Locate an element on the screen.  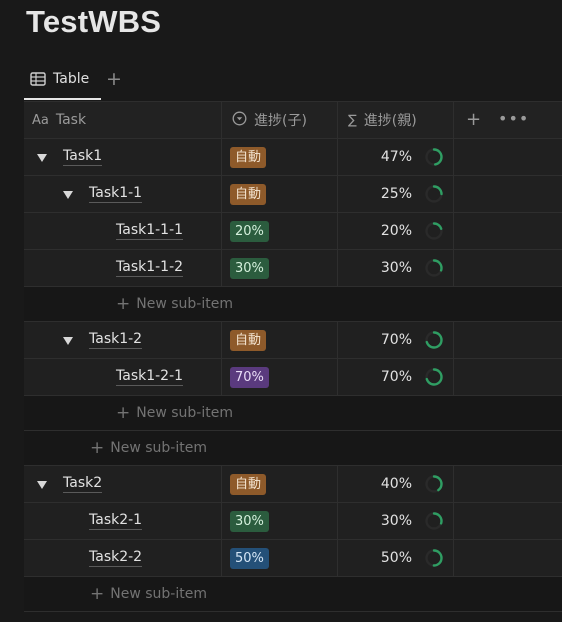
table-row: Task1-1 自動 25% is located at coordinates (293, 194).